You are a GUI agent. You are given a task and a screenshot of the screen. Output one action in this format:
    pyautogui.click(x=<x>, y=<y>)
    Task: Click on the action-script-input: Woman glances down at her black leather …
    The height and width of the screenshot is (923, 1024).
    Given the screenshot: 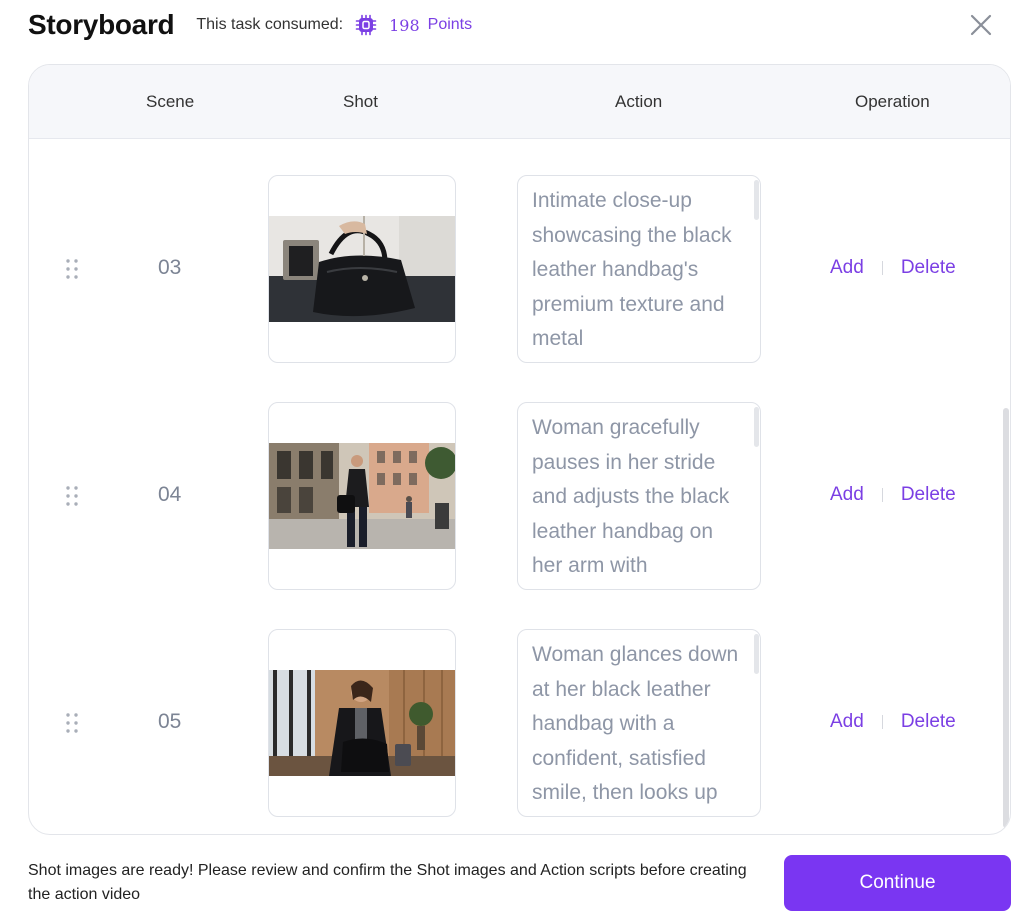 What is the action you would take?
    pyautogui.click(x=639, y=723)
    